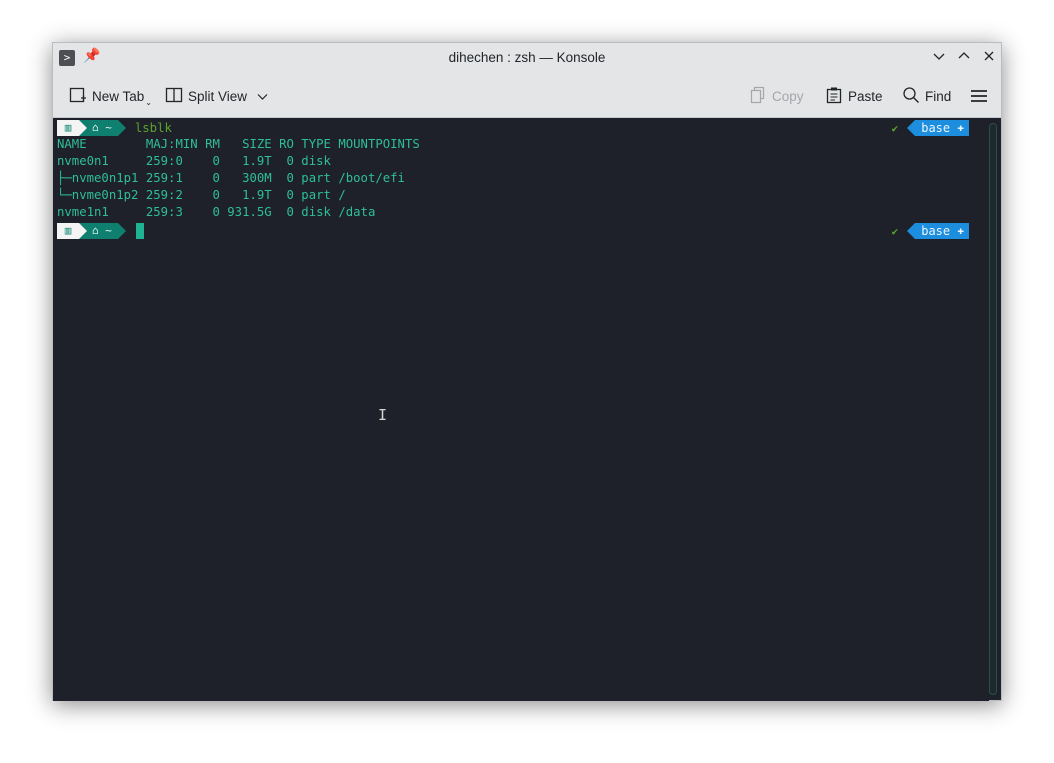 The image size is (1054, 763). I want to click on new-tab-button: New Tab ⌄, so click(110, 96).